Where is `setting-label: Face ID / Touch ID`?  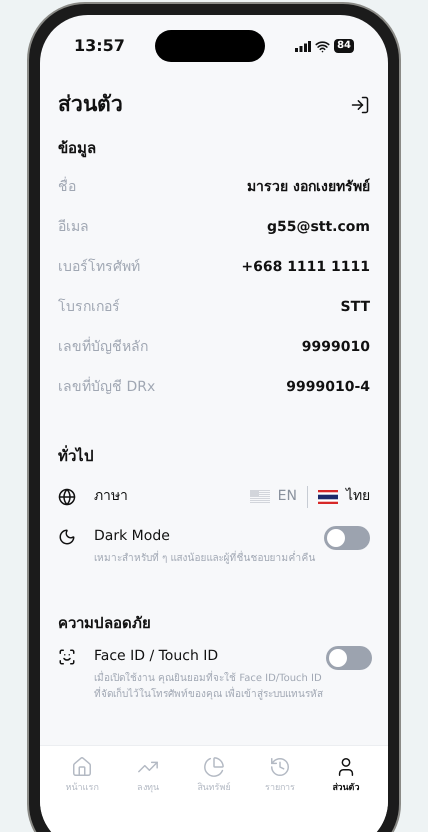 setting-label: Face ID / Touch ID is located at coordinates (157, 656).